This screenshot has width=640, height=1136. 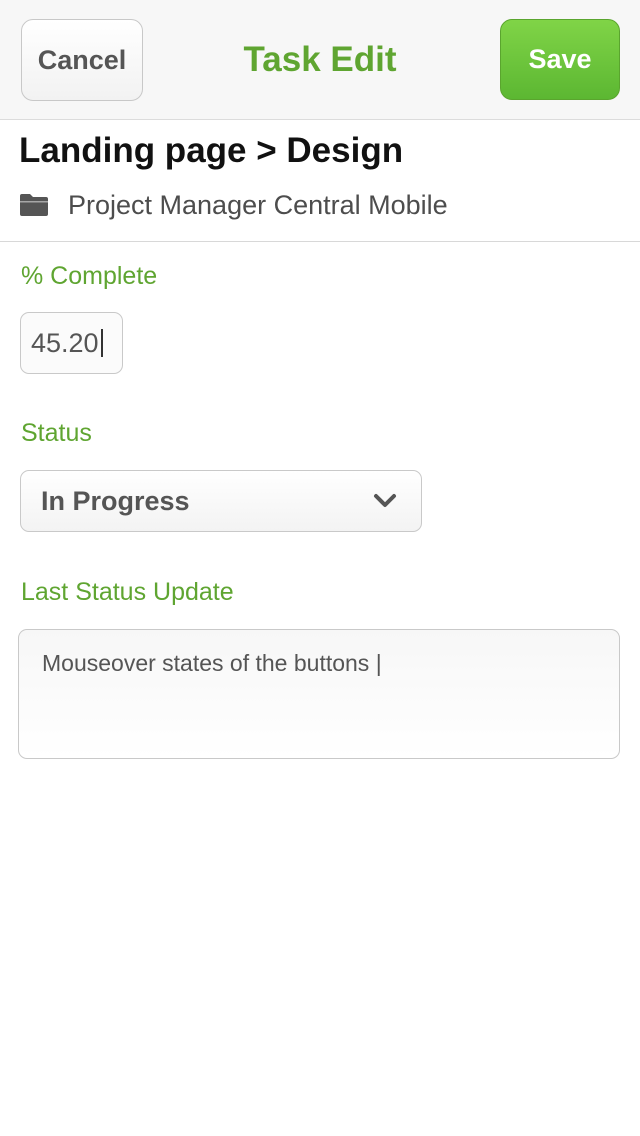 I want to click on project-row: Project Manager Central Mobile, so click(x=233, y=205).